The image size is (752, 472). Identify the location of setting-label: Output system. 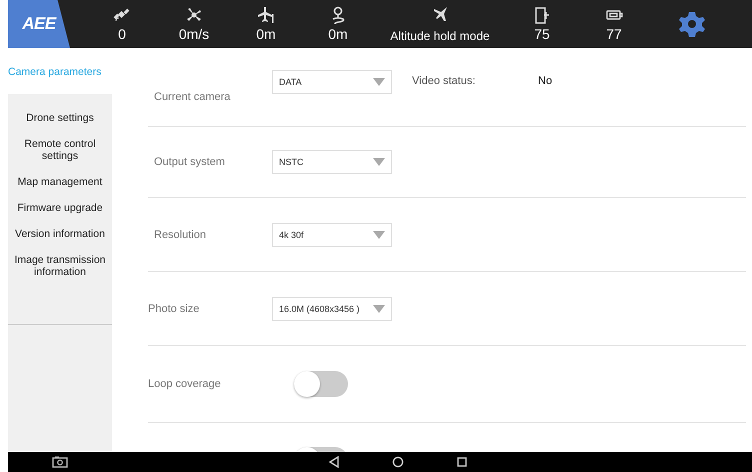
(189, 162).